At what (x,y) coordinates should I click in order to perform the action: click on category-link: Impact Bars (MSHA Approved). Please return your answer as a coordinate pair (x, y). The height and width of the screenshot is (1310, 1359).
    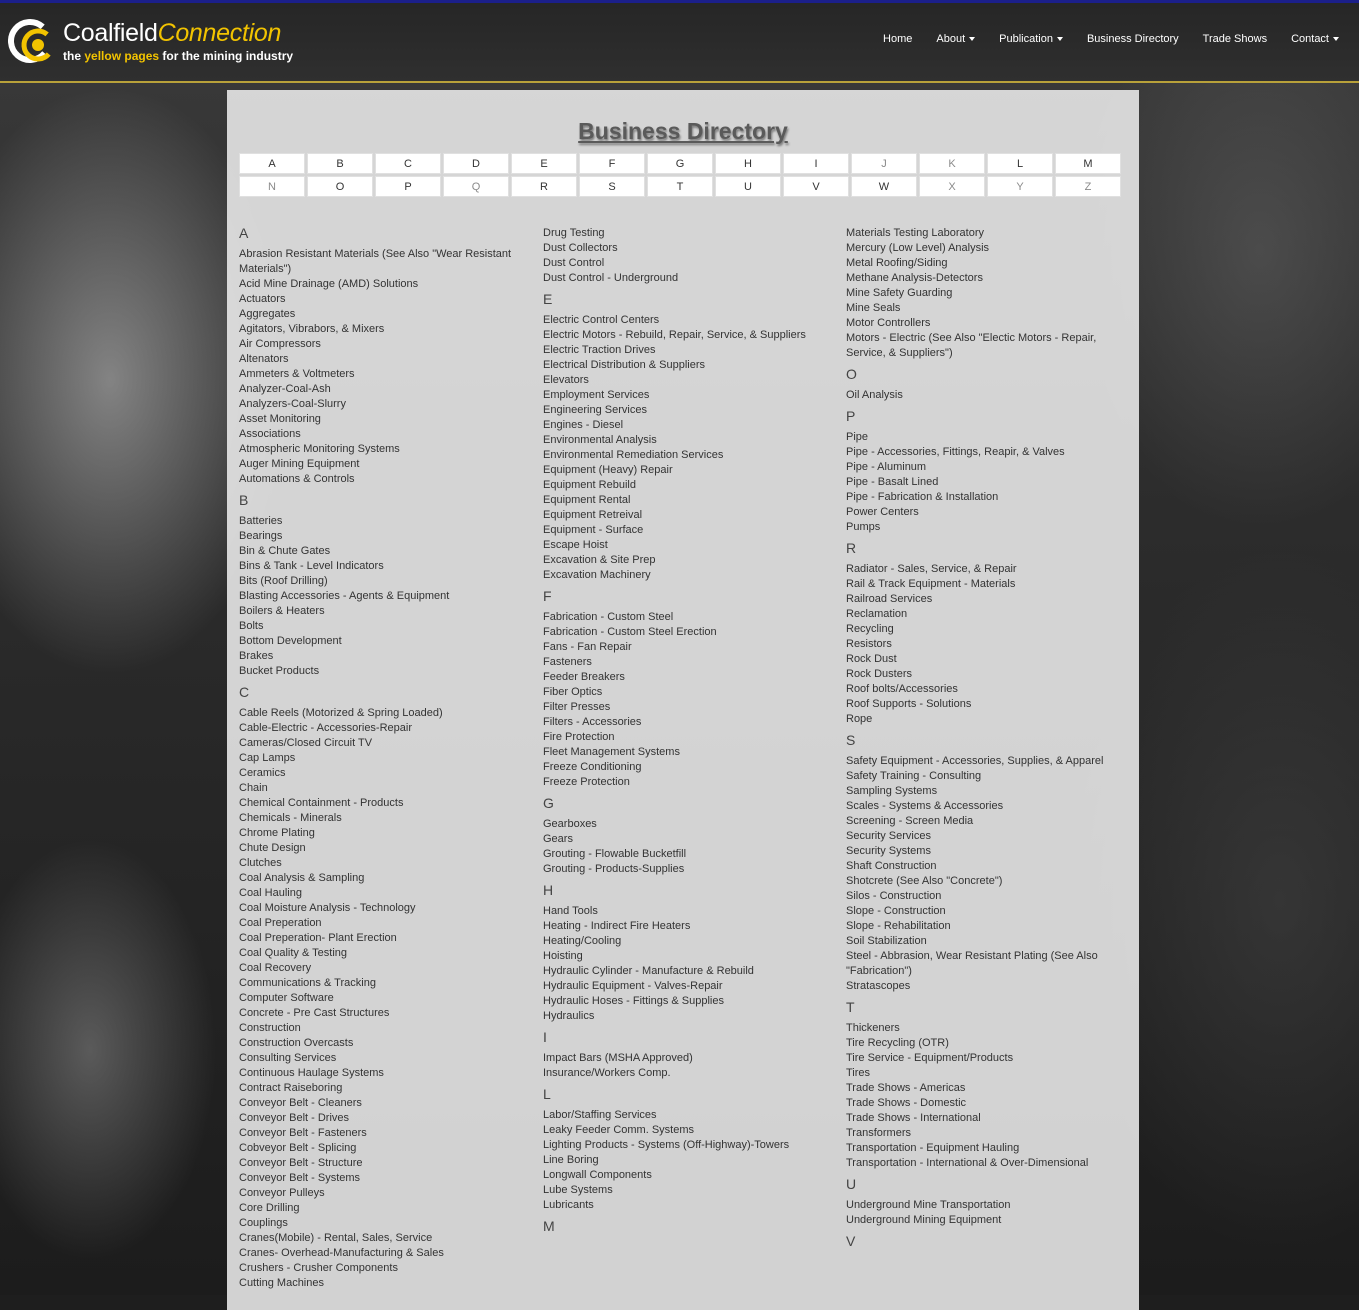
    Looking at the image, I should click on (688, 1058).